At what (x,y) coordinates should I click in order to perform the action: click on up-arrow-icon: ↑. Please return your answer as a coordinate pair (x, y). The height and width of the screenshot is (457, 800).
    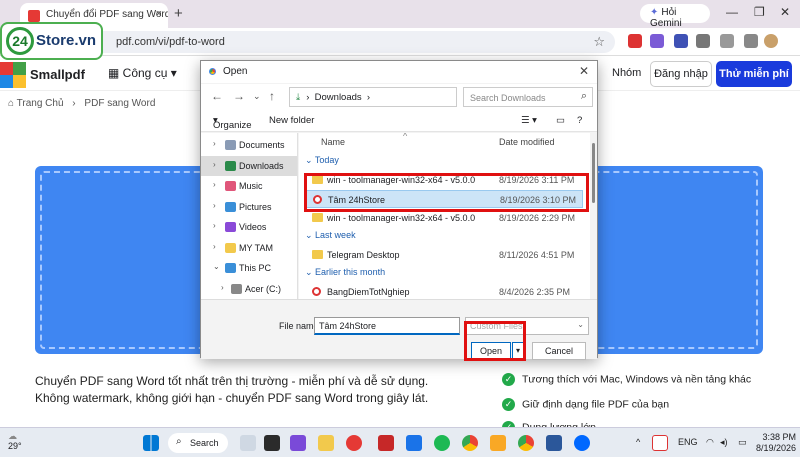
    Looking at the image, I should click on (272, 96).